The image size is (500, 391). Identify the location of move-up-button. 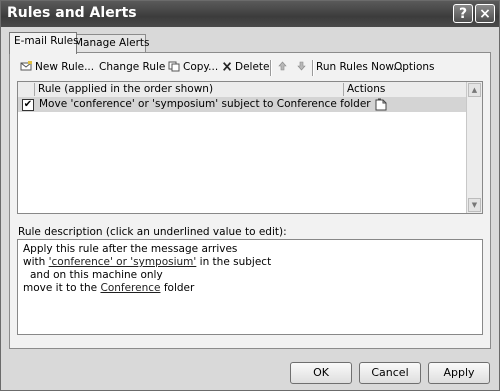
(282, 67).